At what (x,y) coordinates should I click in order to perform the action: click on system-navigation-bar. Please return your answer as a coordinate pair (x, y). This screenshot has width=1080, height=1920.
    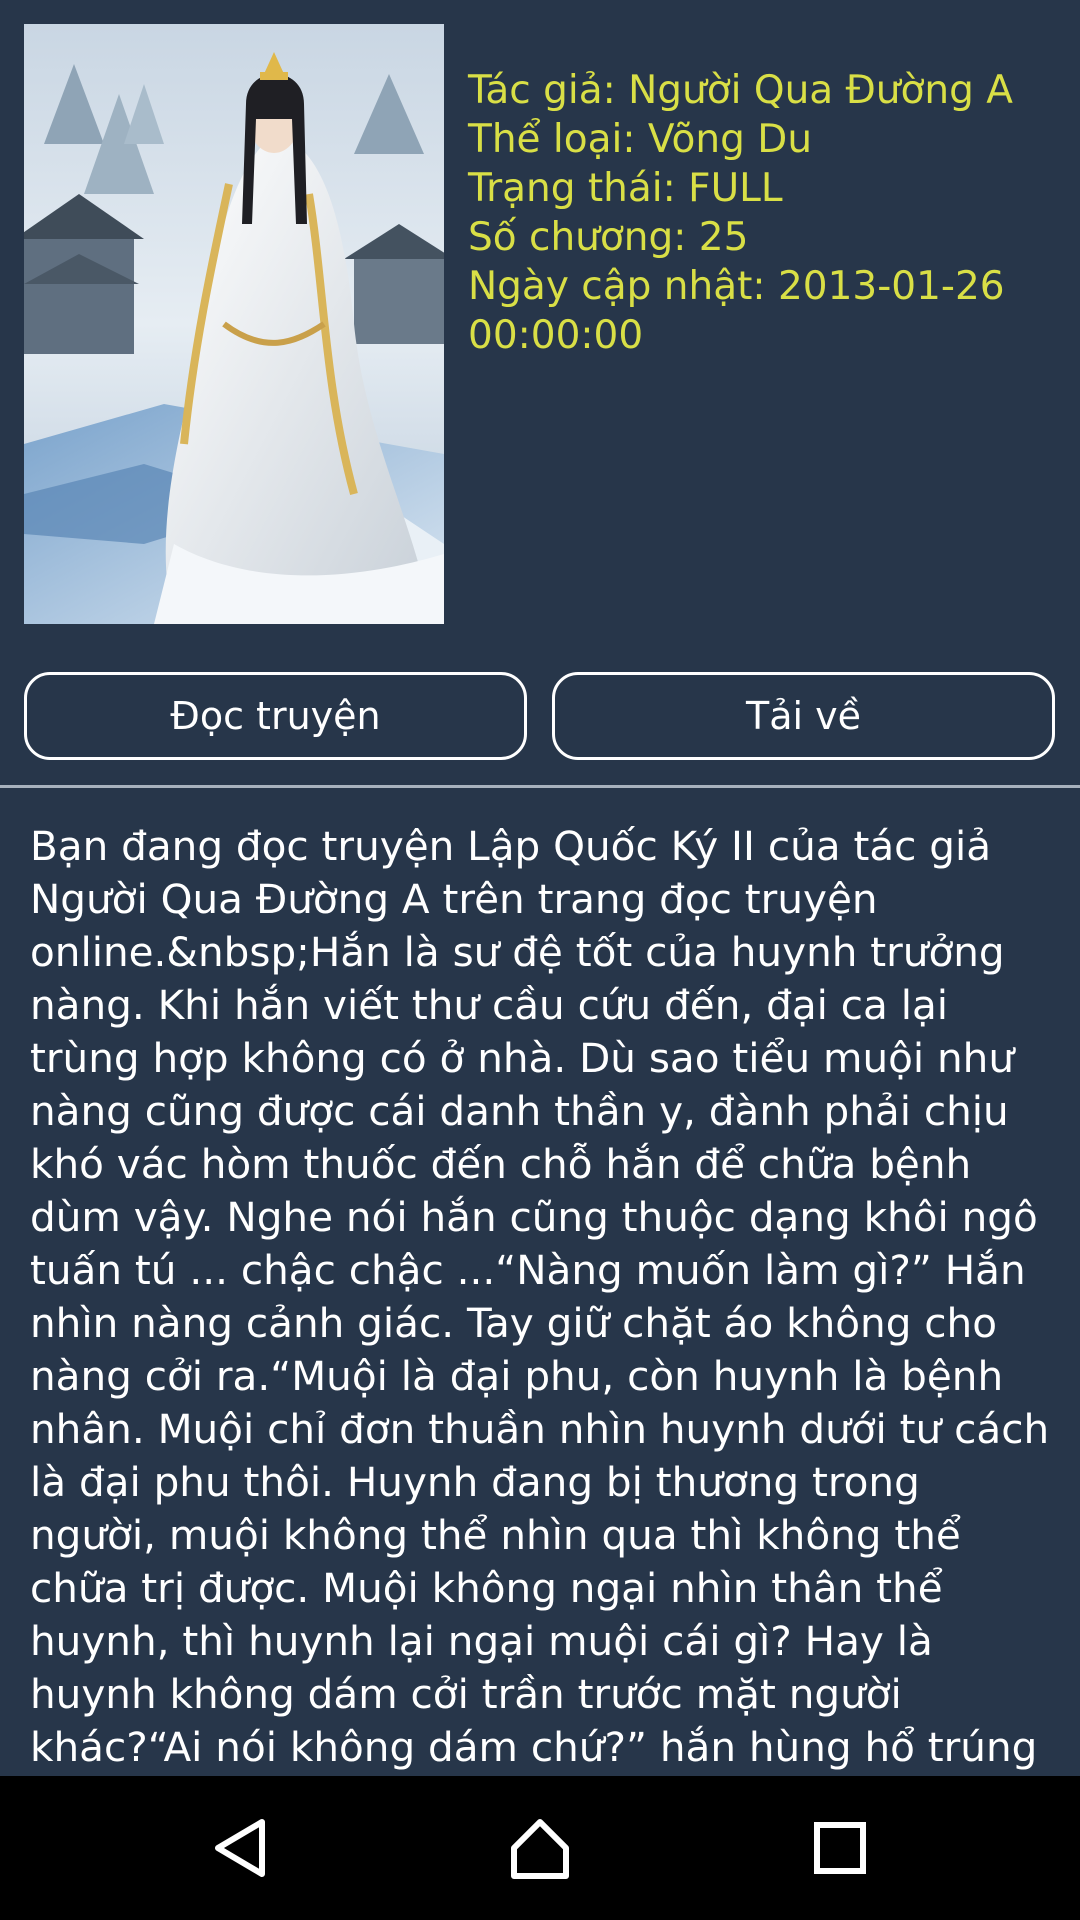
    Looking at the image, I should click on (540, 1848).